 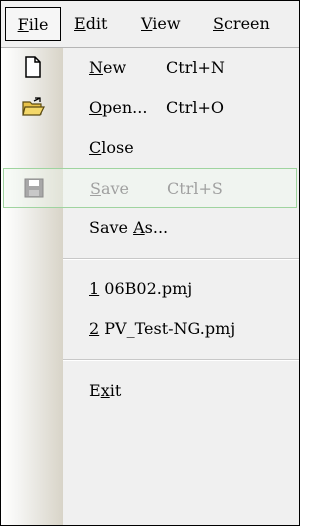 I want to click on menu-edit: Edit, so click(x=90, y=24).